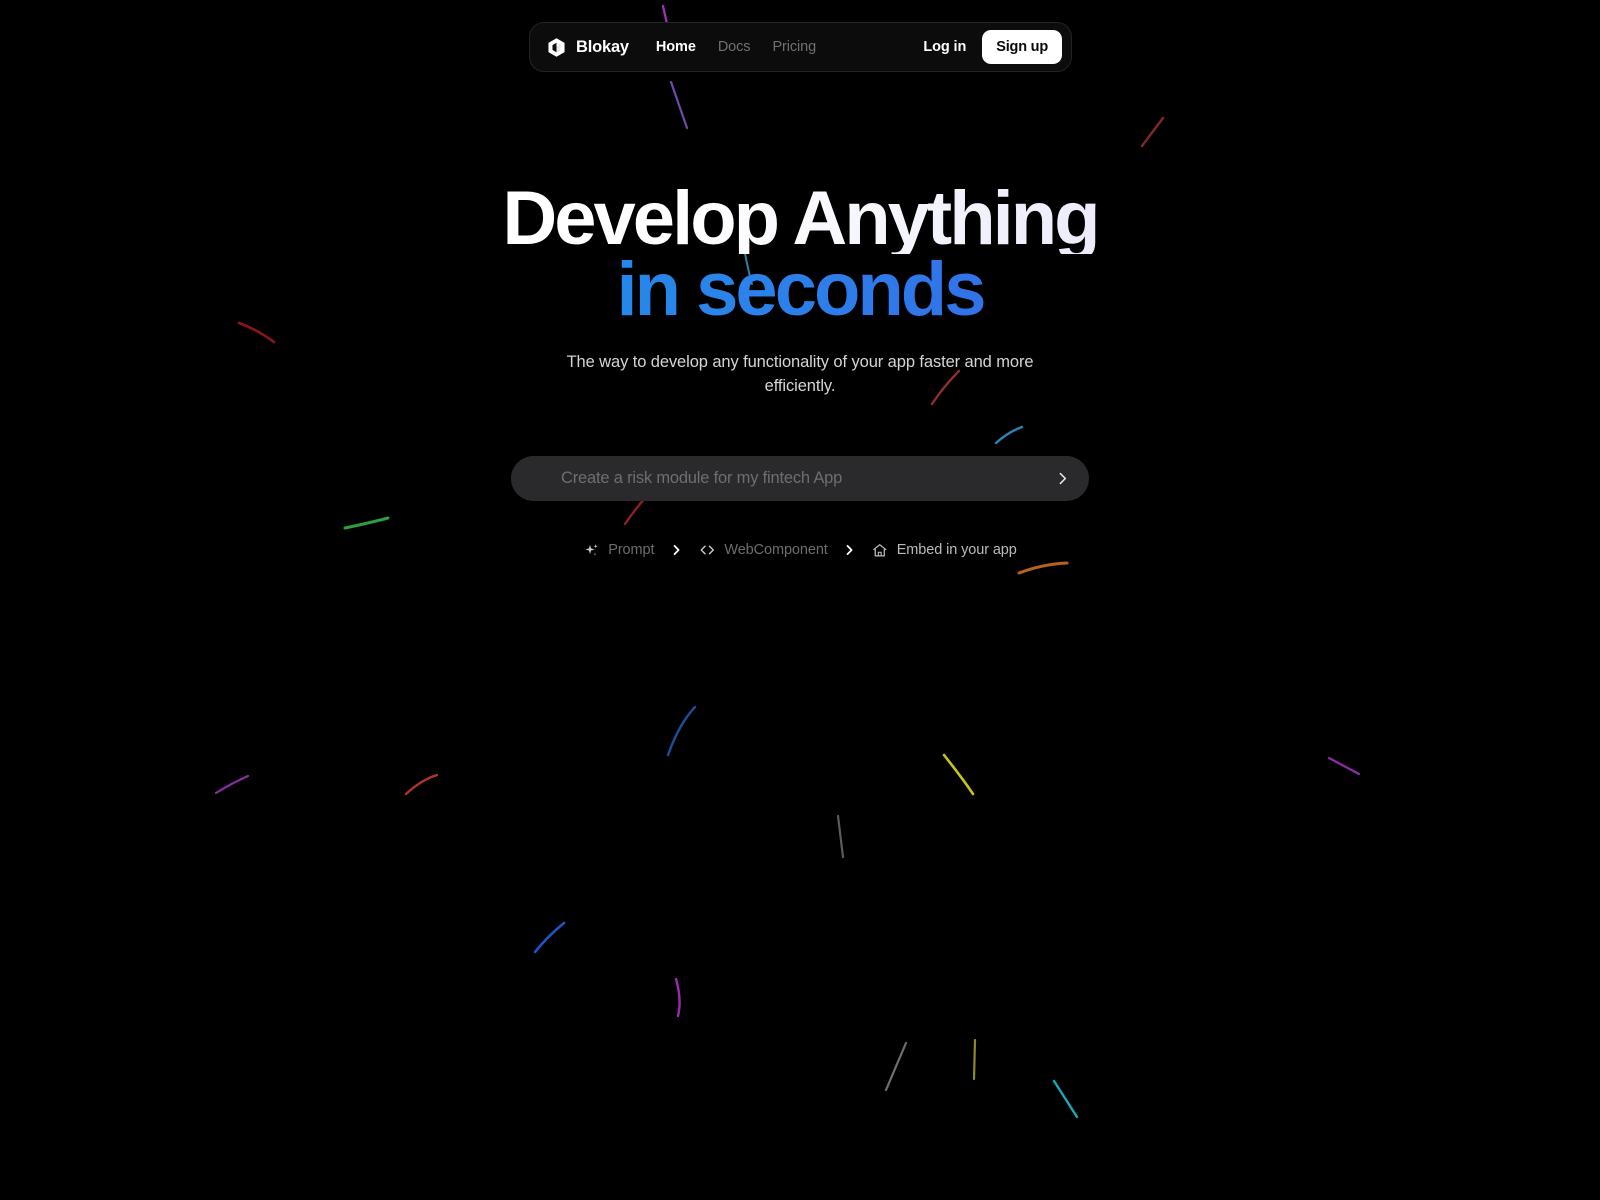  What do you see at coordinates (776, 550) in the screenshot?
I see `step-webcomponent-label: WebComponent` at bounding box center [776, 550].